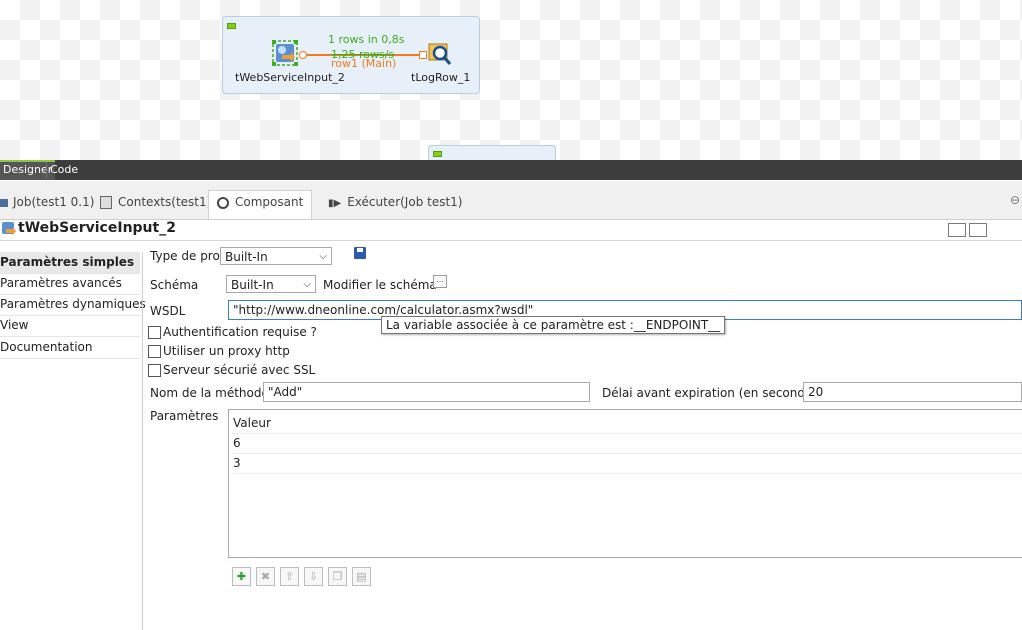 The height and width of the screenshot is (630, 1022). I want to click on job-icon, so click(4, 202).